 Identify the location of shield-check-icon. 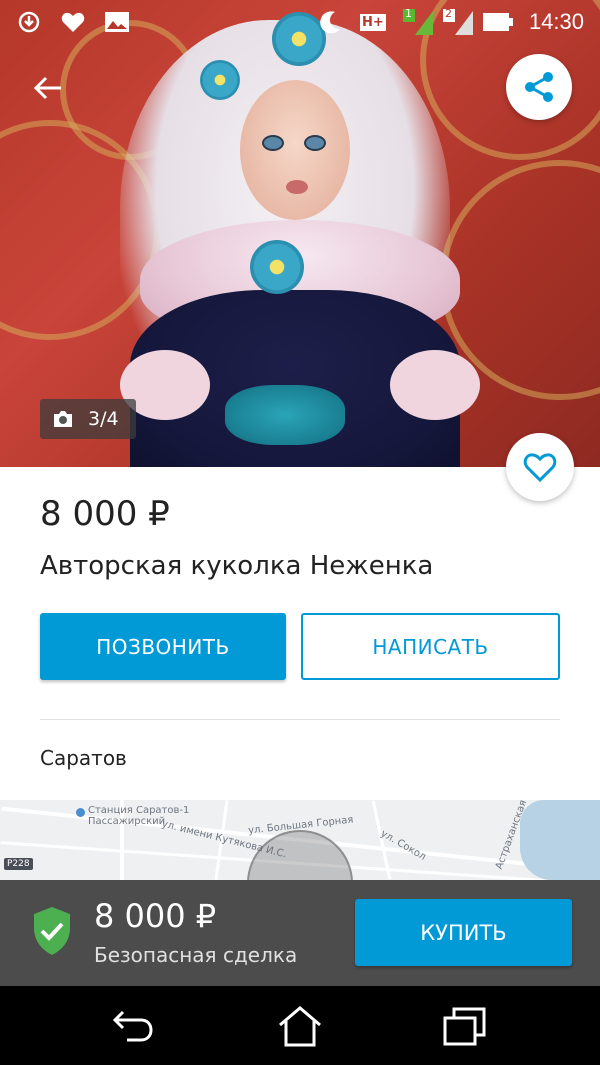
(52, 931).